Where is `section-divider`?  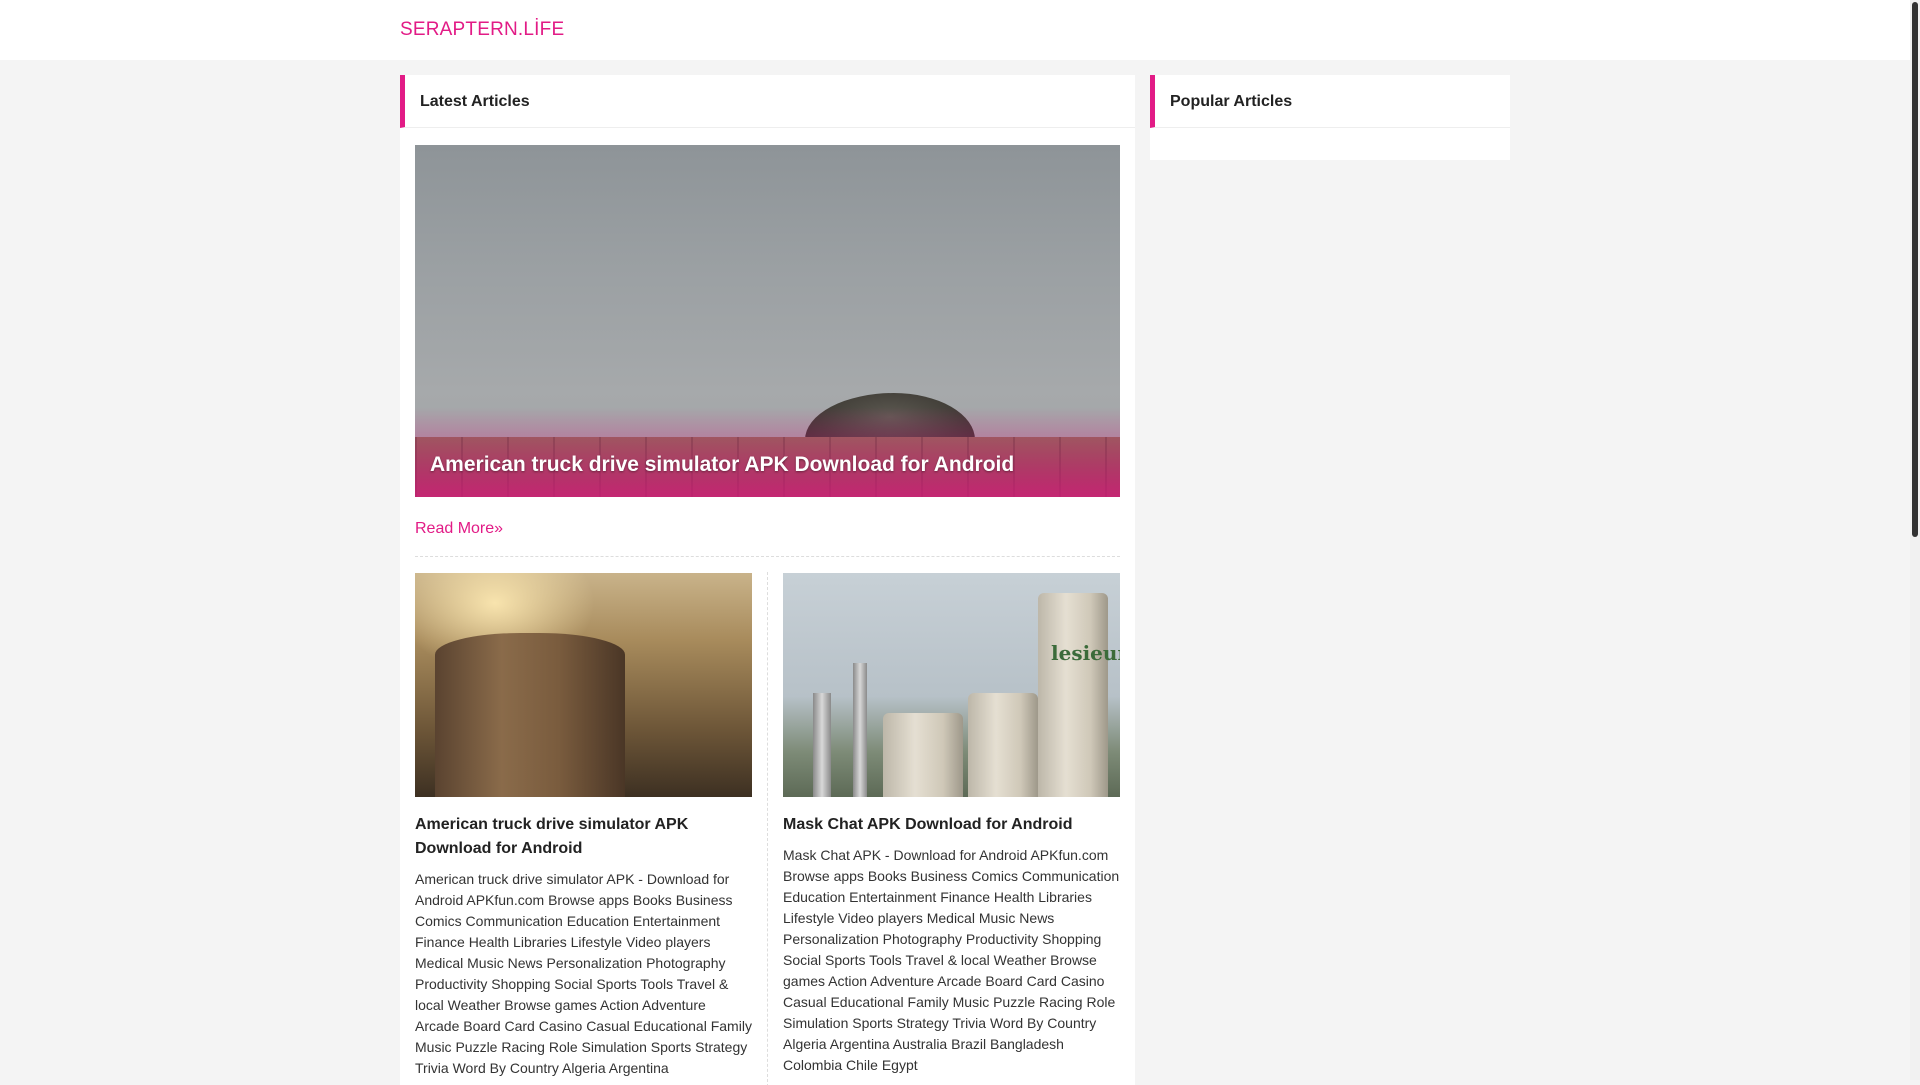 section-divider is located at coordinates (767, 556).